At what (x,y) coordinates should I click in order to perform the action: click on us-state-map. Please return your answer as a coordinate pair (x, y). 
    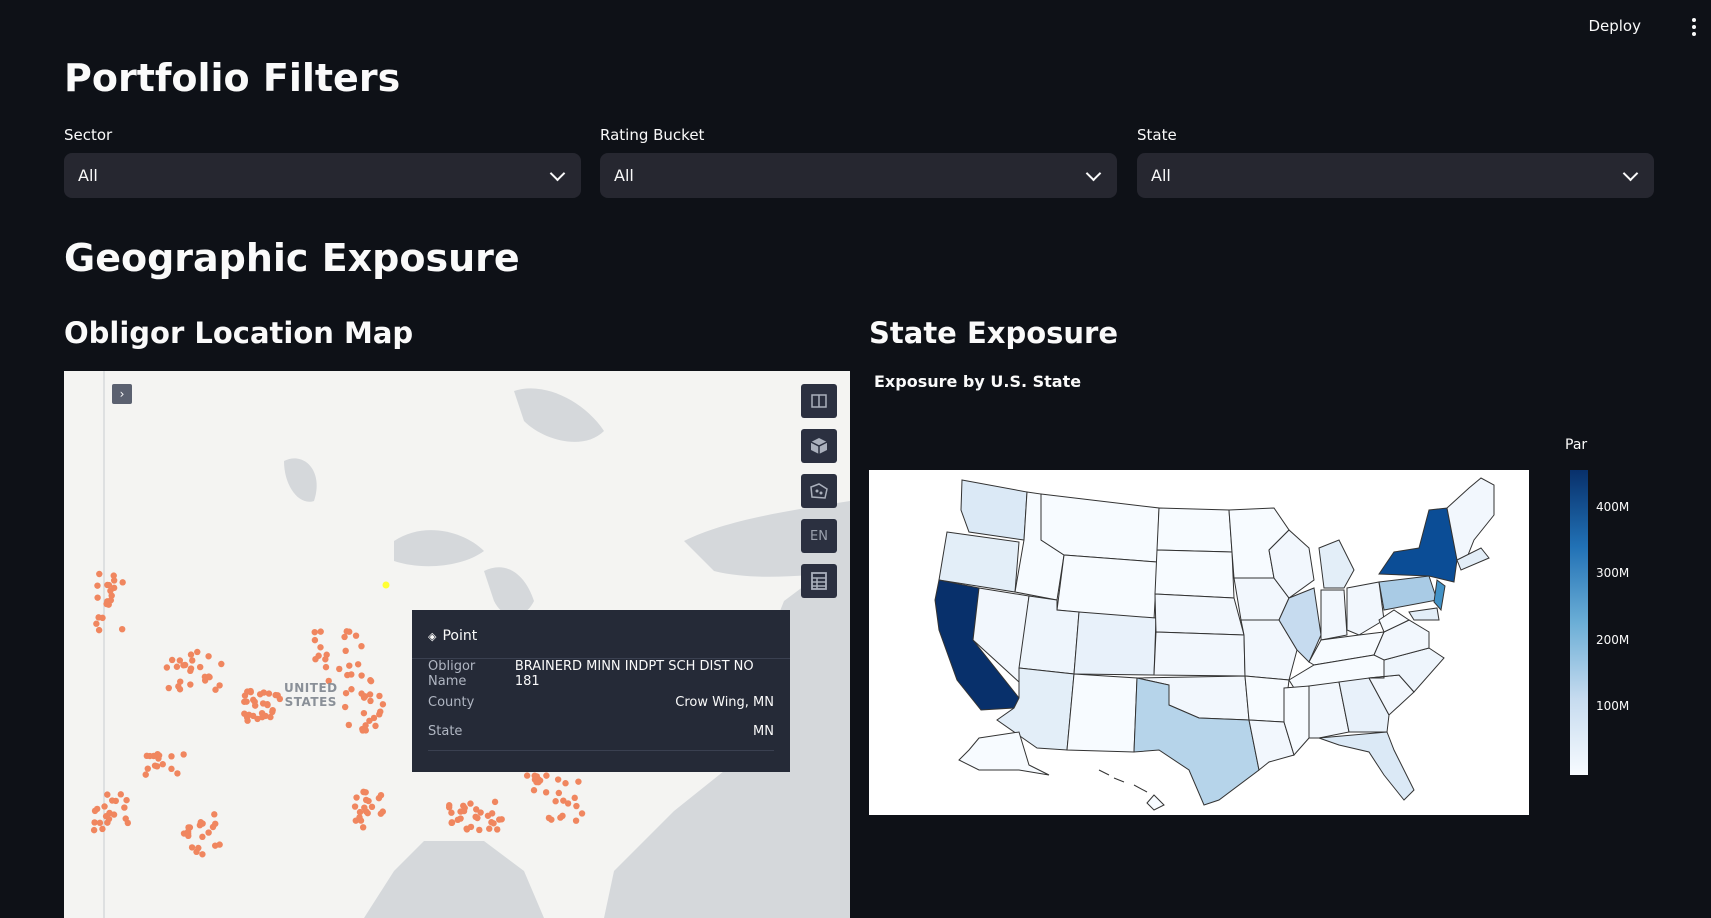
    Looking at the image, I should click on (1199, 642).